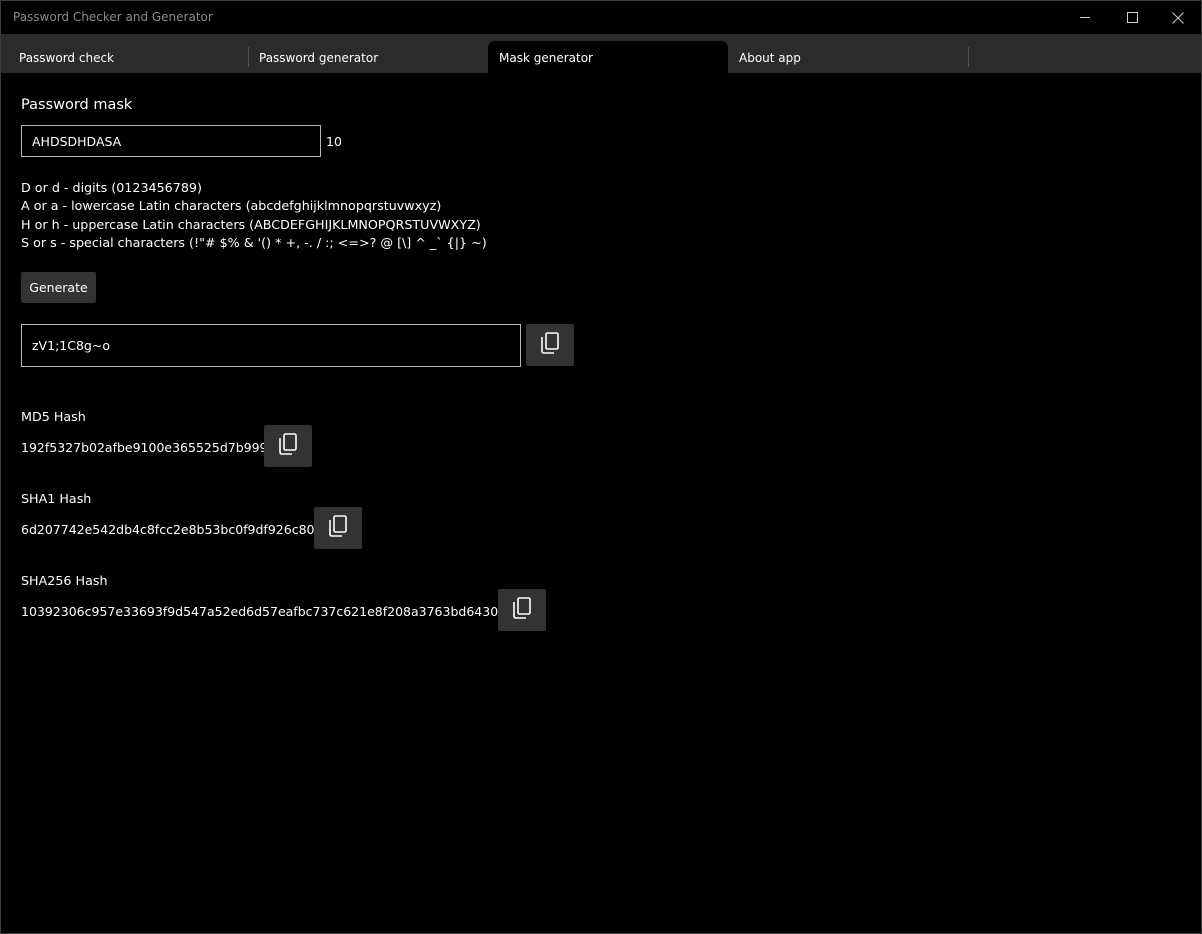  I want to click on tab-password-check: Password check, so click(121, 57).